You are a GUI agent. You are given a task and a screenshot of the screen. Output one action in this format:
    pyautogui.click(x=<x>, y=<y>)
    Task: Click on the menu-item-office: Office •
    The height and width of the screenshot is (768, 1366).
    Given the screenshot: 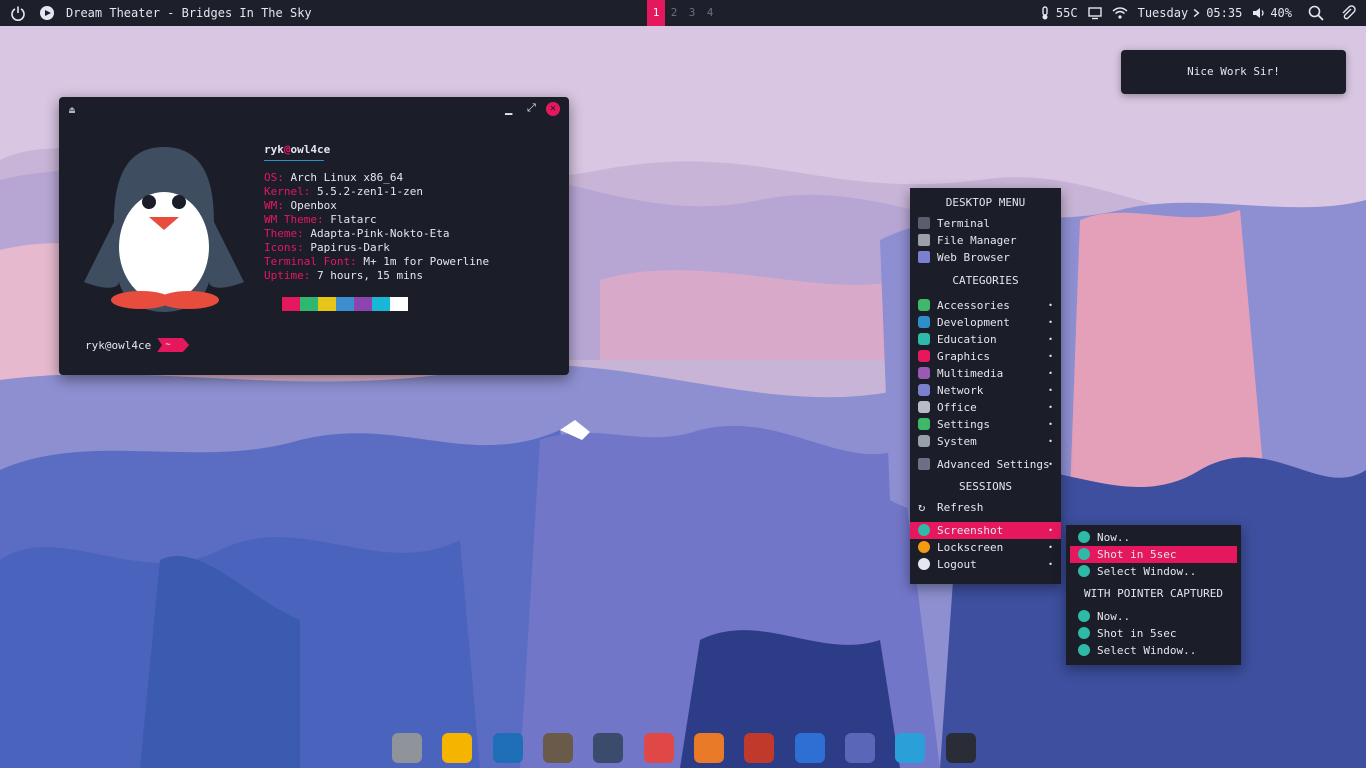 What is the action you would take?
    pyautogui.click(x=985, y=407)
    